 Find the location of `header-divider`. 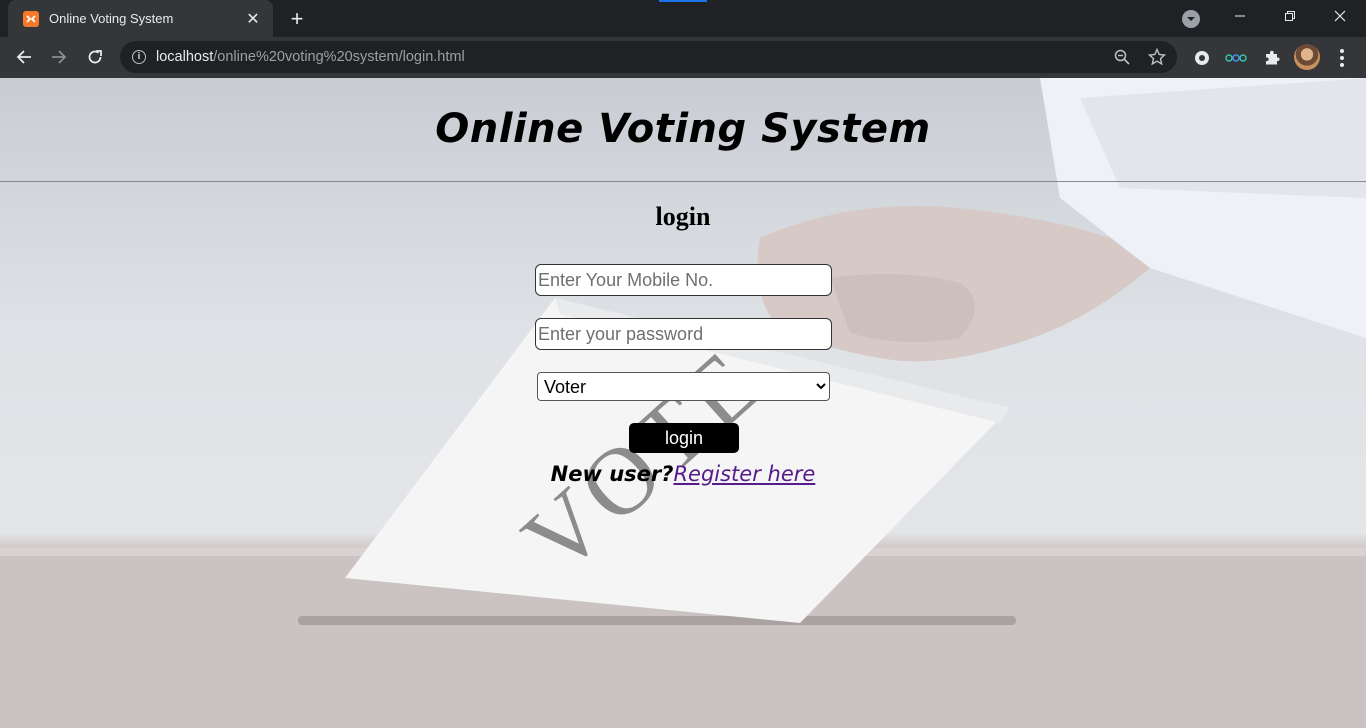

header-divider is located at coordinates (683, 181).